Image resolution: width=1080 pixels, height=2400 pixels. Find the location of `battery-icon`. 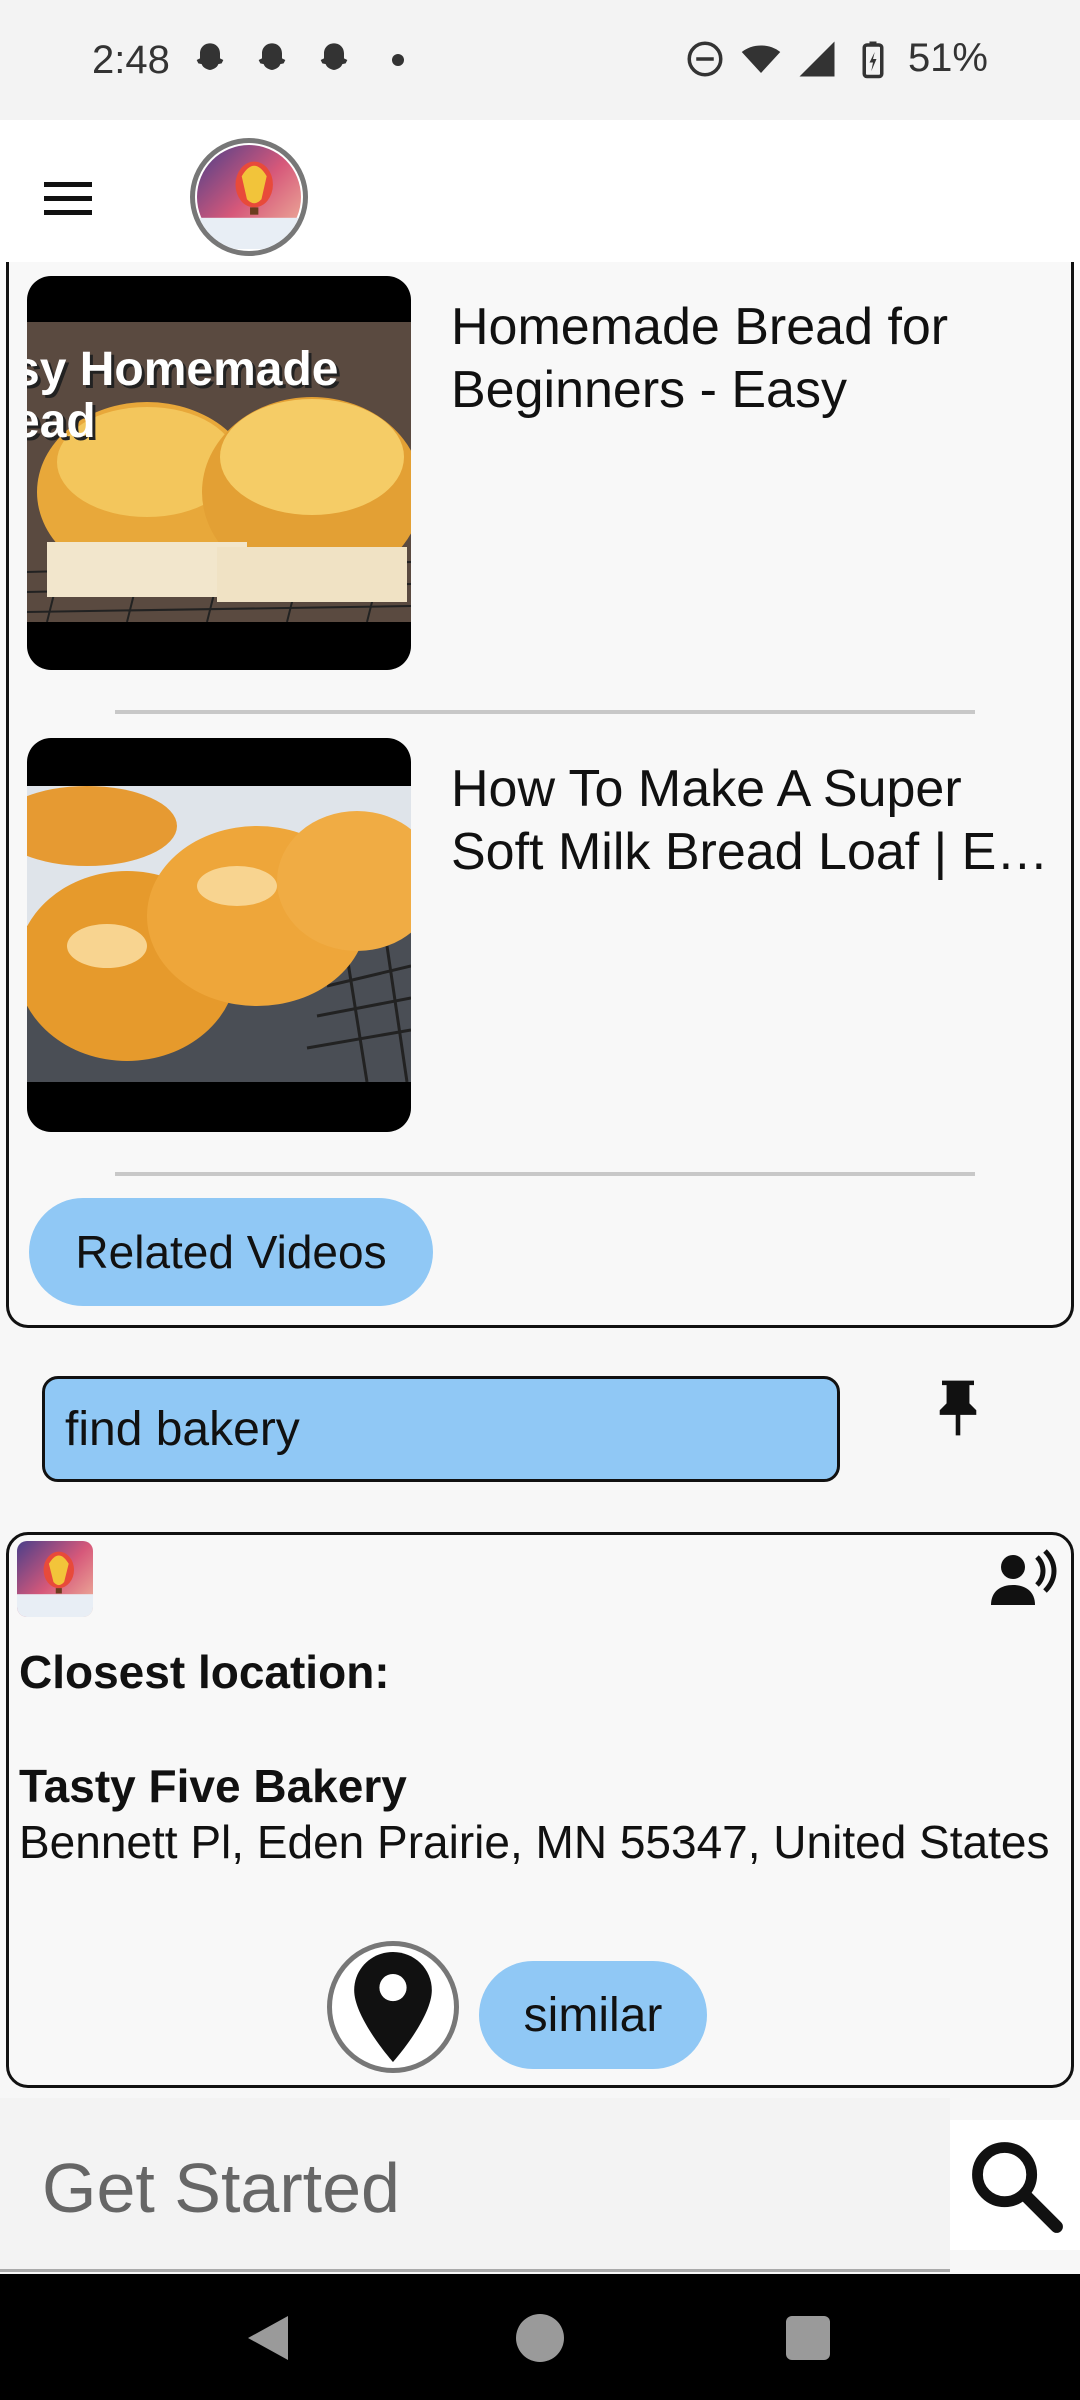

battery-icon is located at coordinates (873, 59).